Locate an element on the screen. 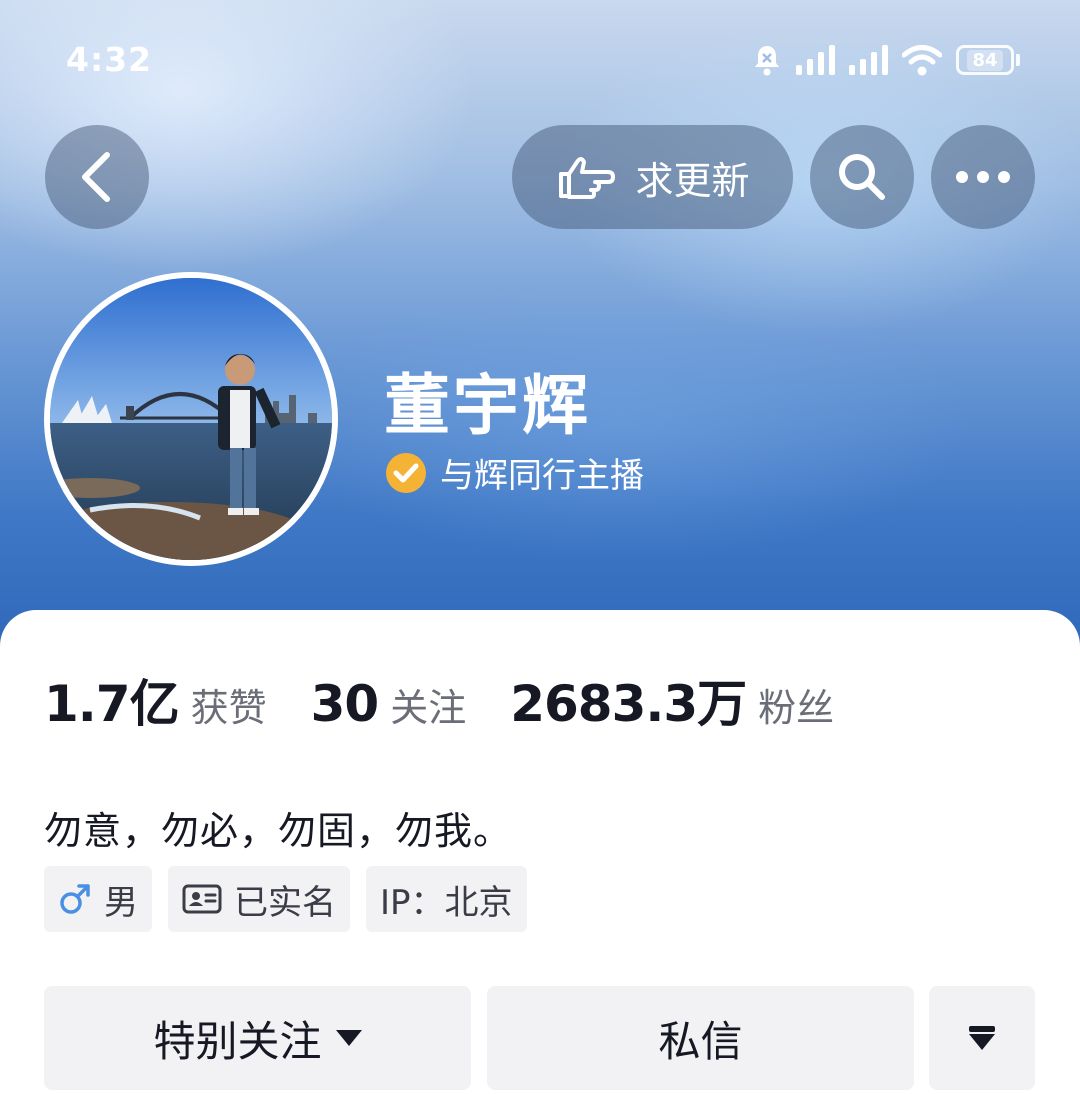 The width and height of the screenshot is (1080, 1094). special-follow-button: 特别关注 is located at coordinates (257, 1038).